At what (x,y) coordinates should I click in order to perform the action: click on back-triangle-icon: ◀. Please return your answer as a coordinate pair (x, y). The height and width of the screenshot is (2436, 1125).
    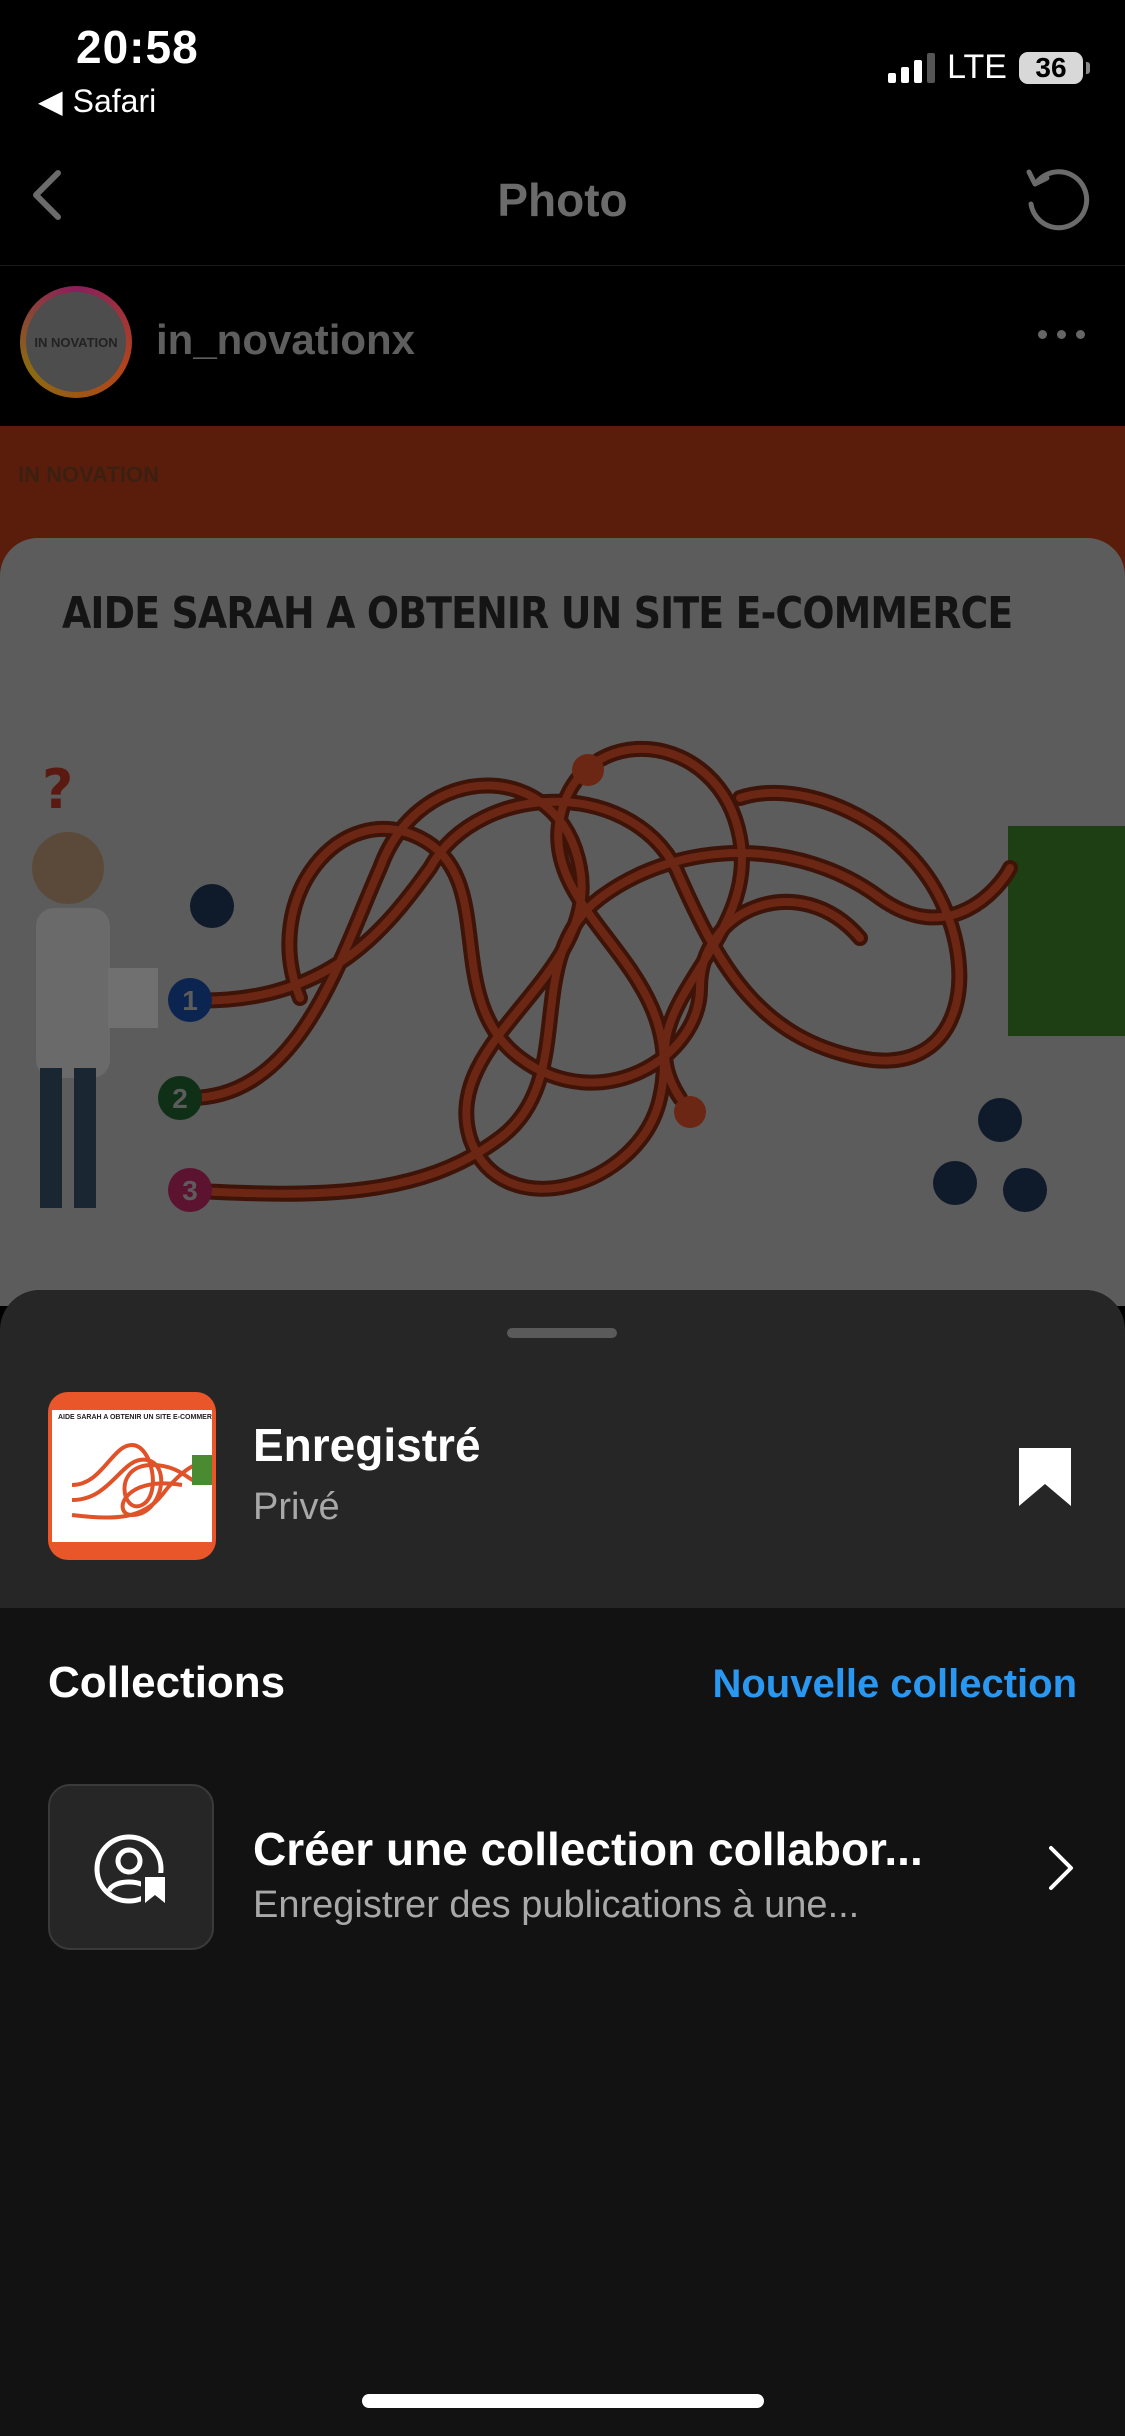
    Looking at the image, I should click on (50, 101).